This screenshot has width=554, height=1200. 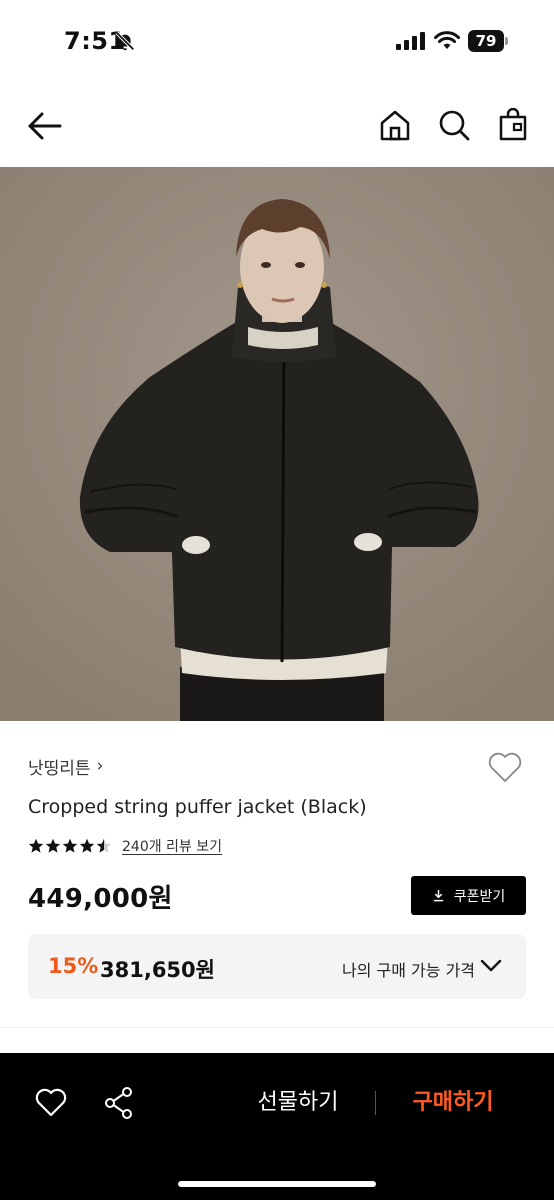 I want to click on gift-button: 선물하기, so click(x=298, y=1103).